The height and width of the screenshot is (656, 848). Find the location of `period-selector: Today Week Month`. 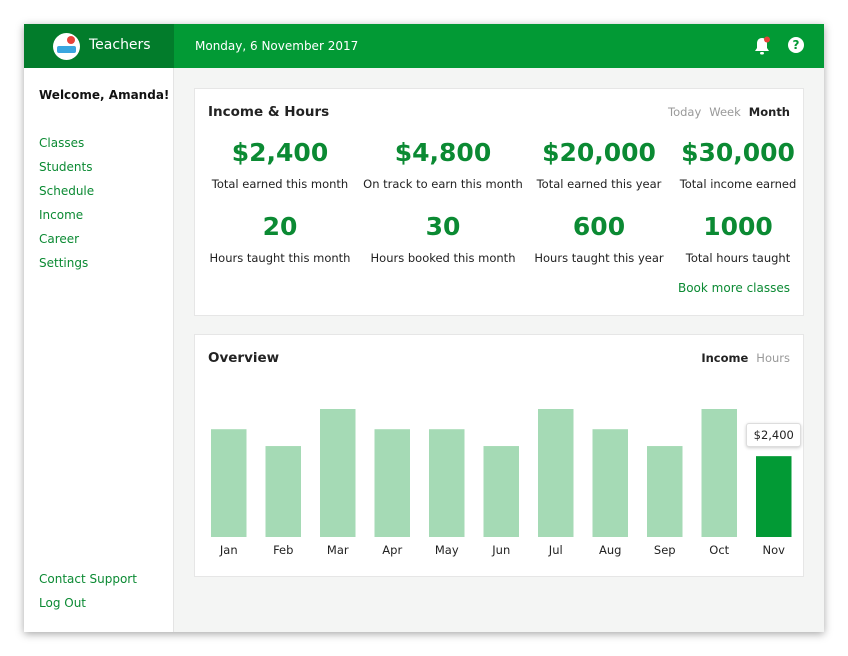

period-selector: Today Week Month is located at coordinates (729, 112).